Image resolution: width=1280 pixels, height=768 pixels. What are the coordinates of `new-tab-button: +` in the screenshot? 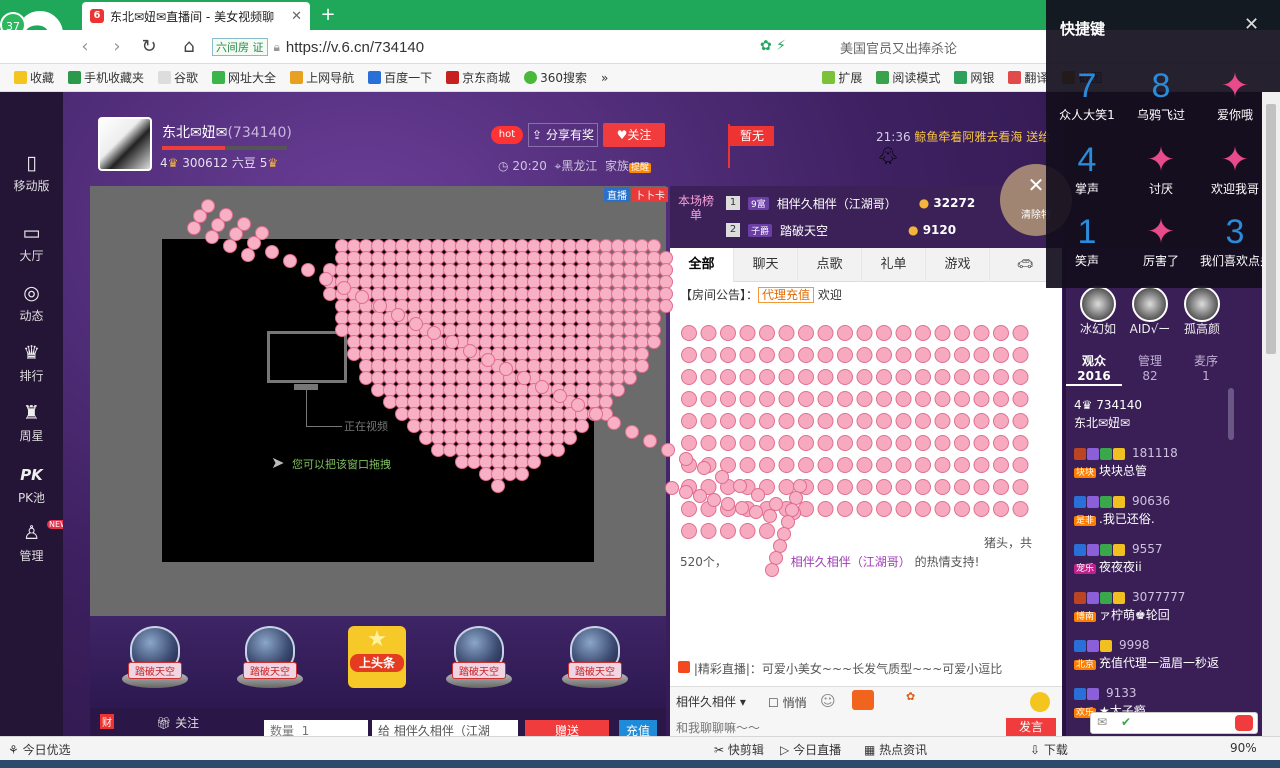 It's located at (328, 15).